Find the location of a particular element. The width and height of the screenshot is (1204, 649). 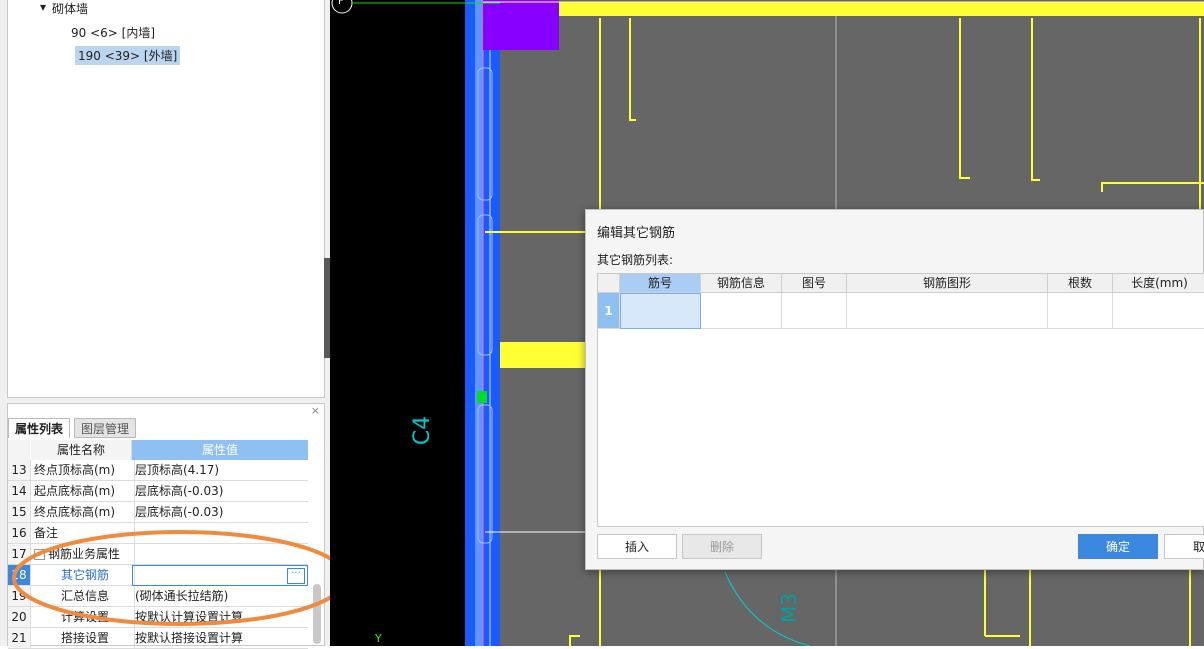

property-grid-header: 属性名称 属性值 is located at coordinates (158, 450).